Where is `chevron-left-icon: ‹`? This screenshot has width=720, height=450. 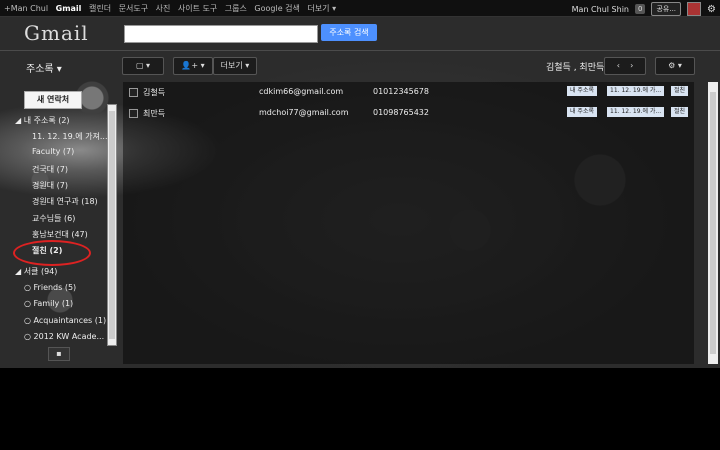 chevron-left-icon: ‹ is located at coordinates (618, 65).